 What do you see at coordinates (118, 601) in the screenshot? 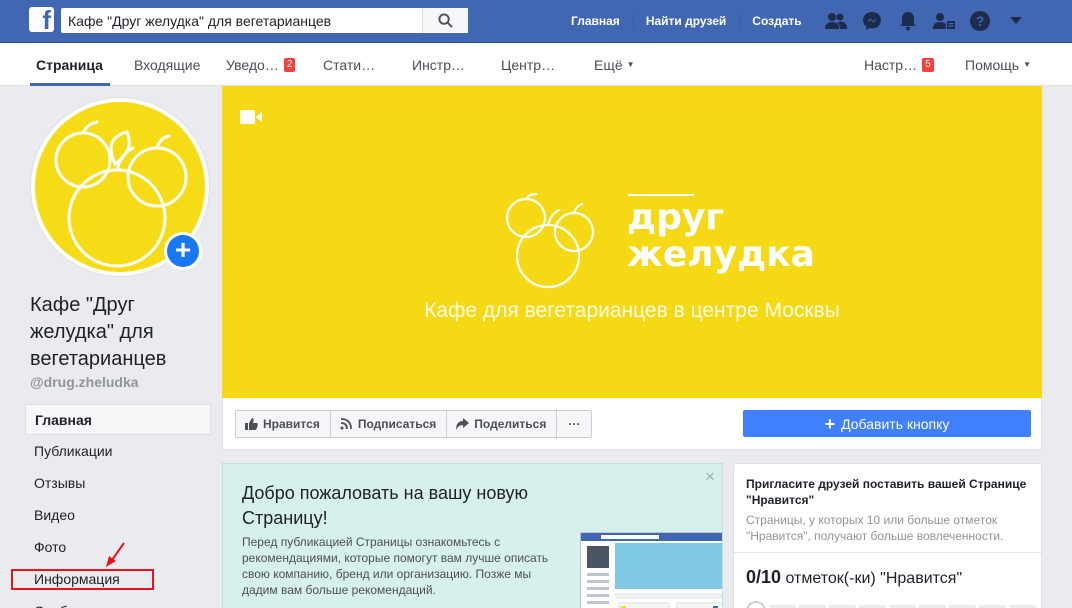
I see `sidebar-item-community: Сообщество` at bounding box center [118, 601].